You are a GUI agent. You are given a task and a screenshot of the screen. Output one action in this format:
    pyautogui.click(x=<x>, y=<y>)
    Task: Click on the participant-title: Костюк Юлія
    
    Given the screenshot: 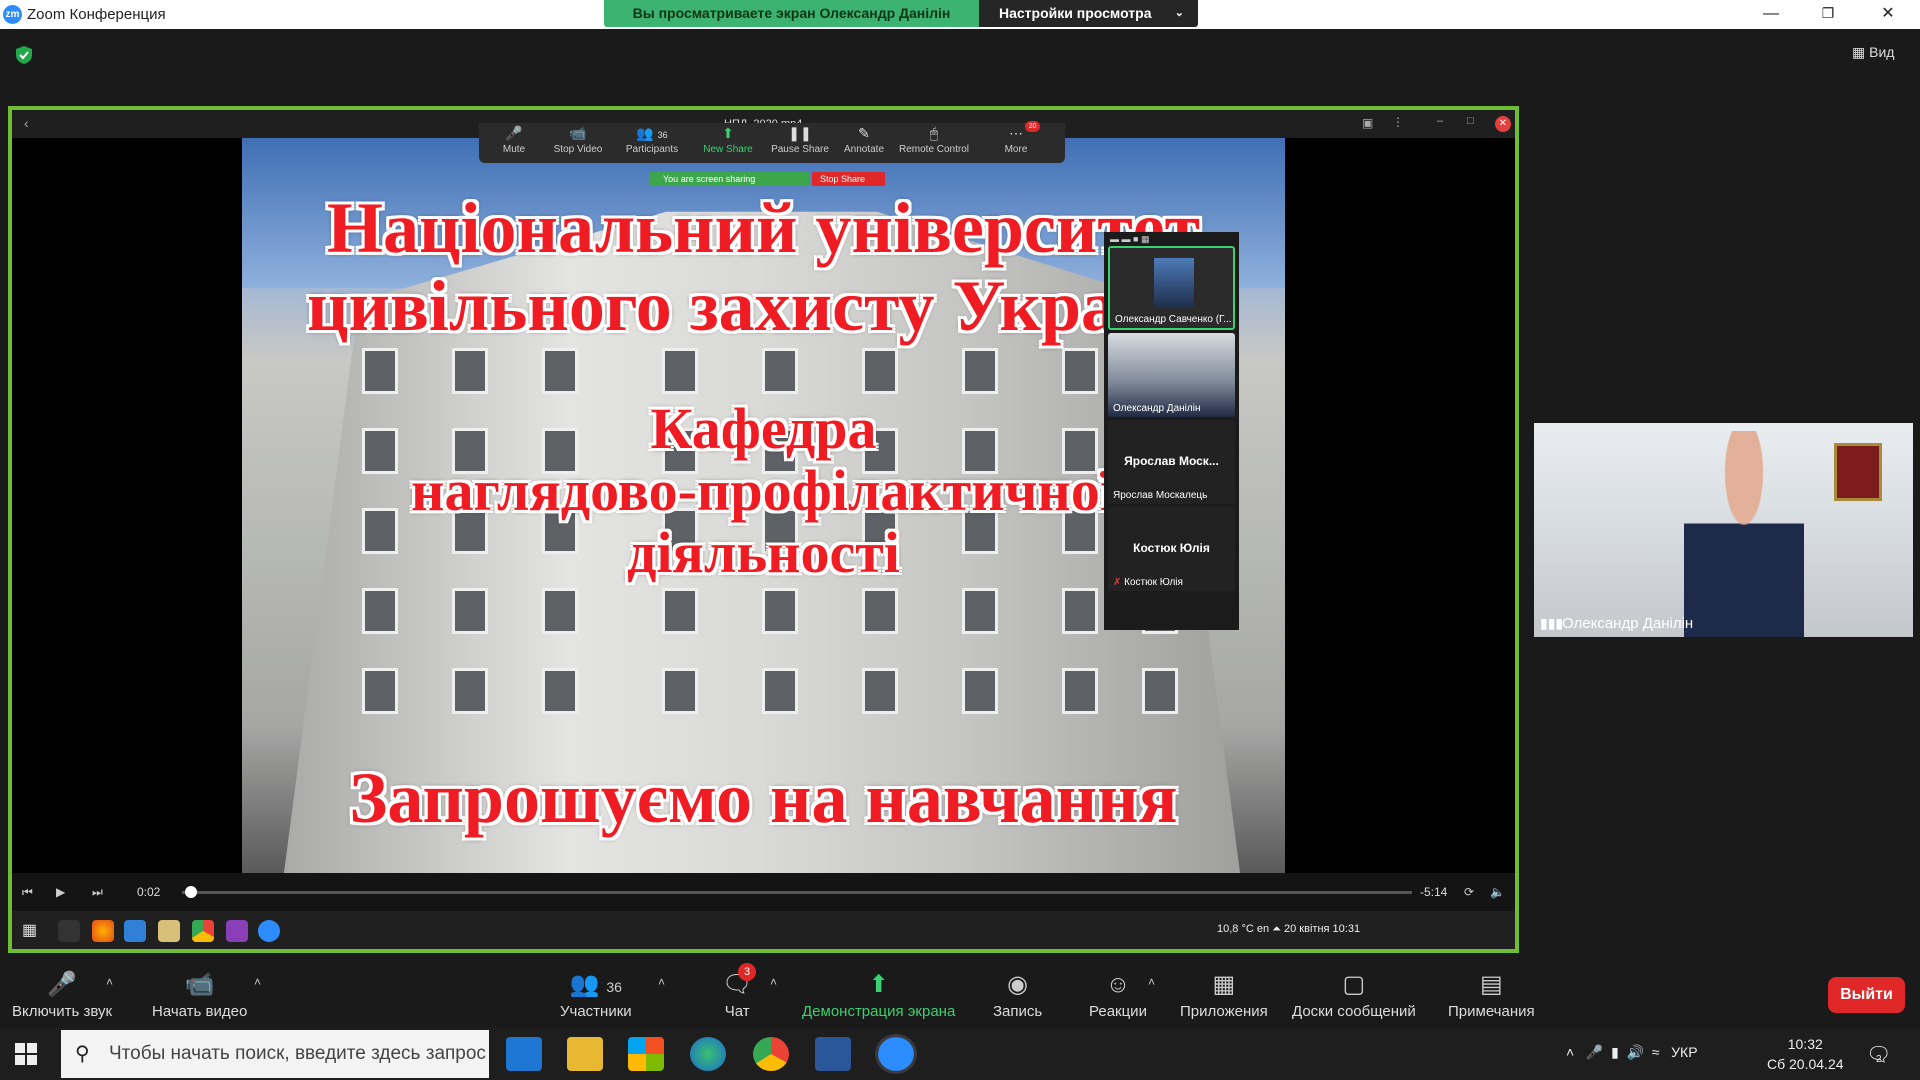 What is the action you would take?
    pyautogui.click(x=1171, y=548)
    